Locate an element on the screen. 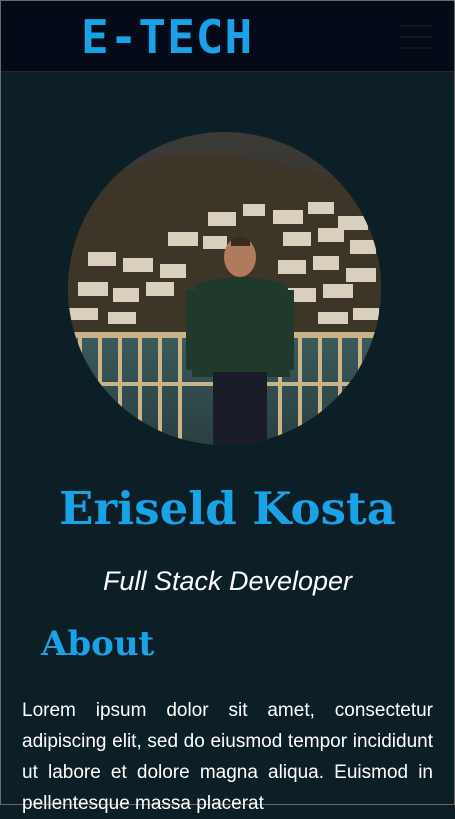 Image resolution: width=455 pixels, height=819 pixels. navbar: E-TECH is located at coordinates (227, 36).